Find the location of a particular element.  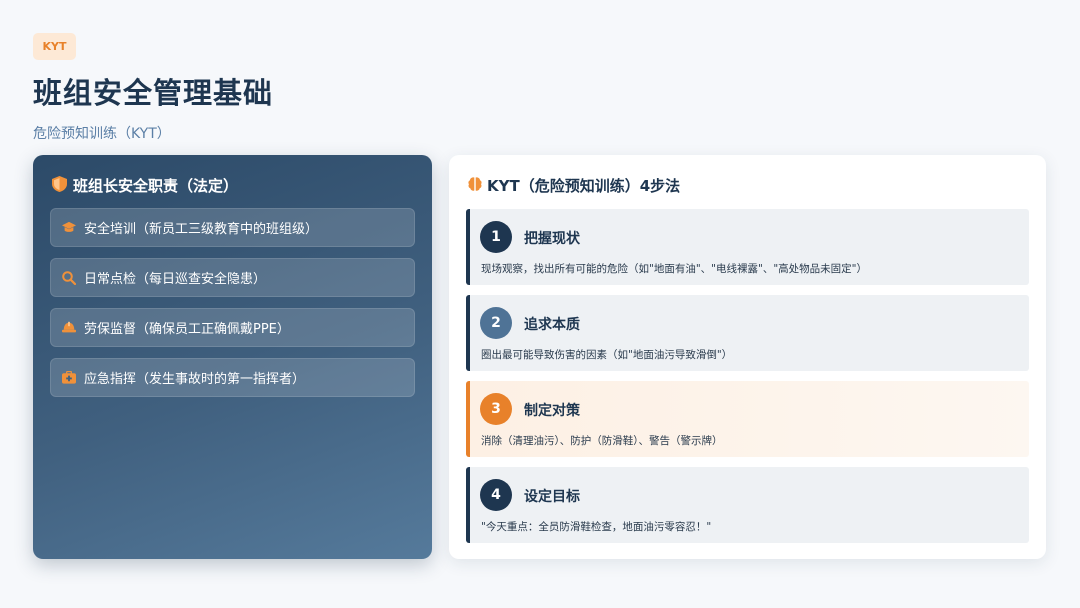

step-description: 现场观察，找出所有可能的危险（如"地面有油"、"电线裸露"、"高处物品未固定"） is located at coordinates (674, 269).